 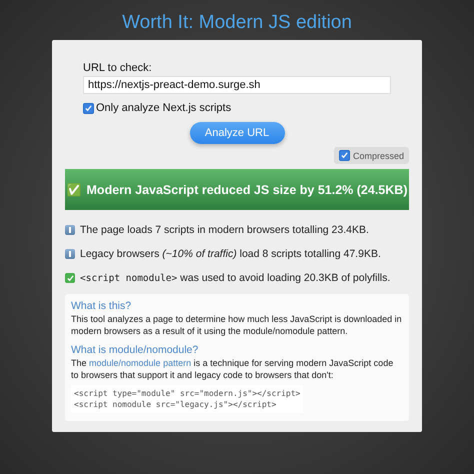 I want to click on finding-text: Legacy browsers (~10% of traffic) load 8 scripts totalling 47.9KB., so click(x=230, y=254).